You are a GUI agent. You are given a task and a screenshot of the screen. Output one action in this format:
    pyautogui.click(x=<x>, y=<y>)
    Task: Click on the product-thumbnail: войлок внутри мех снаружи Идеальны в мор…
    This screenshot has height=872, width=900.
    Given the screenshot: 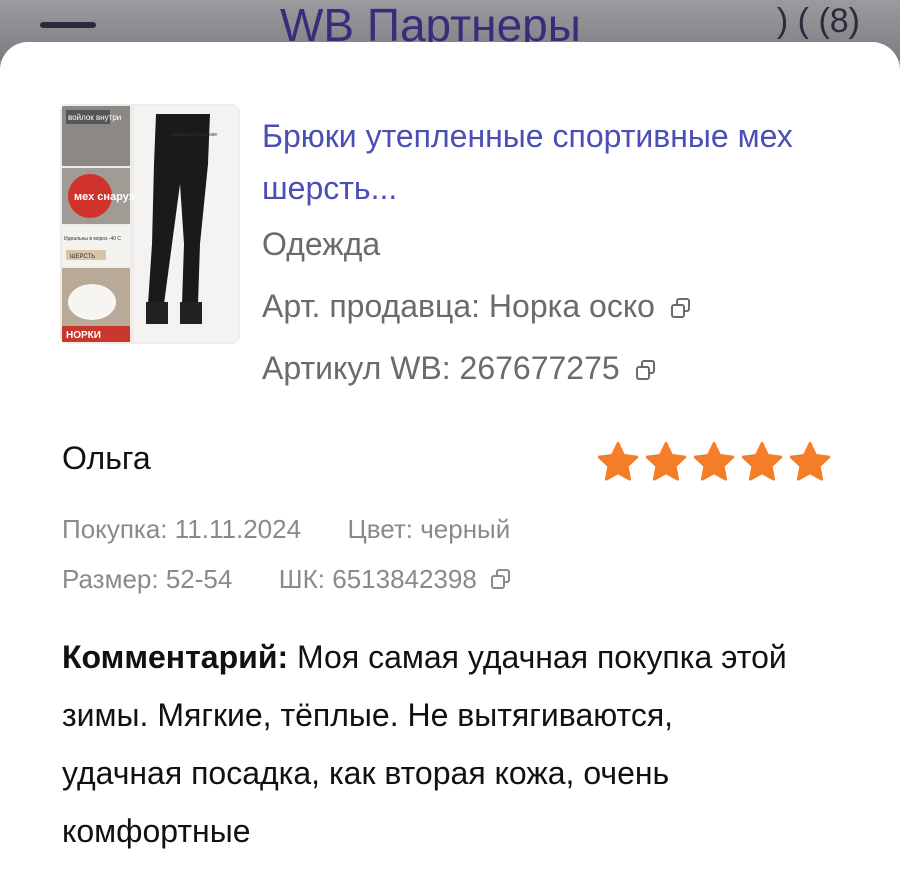 What is the action you would take?
    pyautogui.click(x=150, y=224)
    